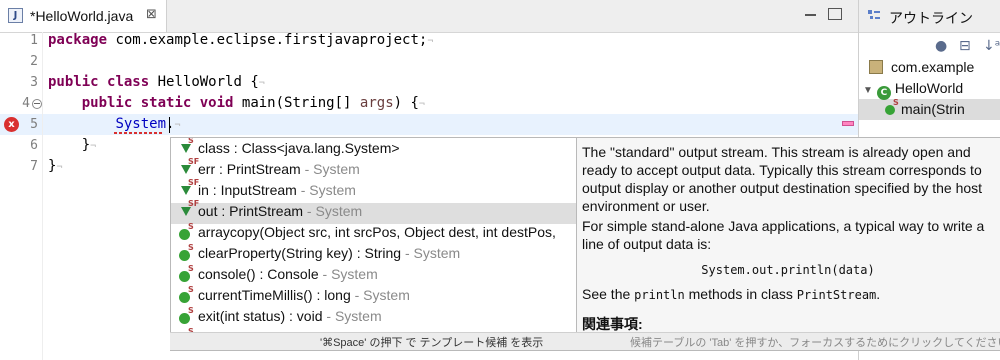 This screenshot has height=360, width=1000. I want to click on code-line-6: }¬, so click(72, 145).